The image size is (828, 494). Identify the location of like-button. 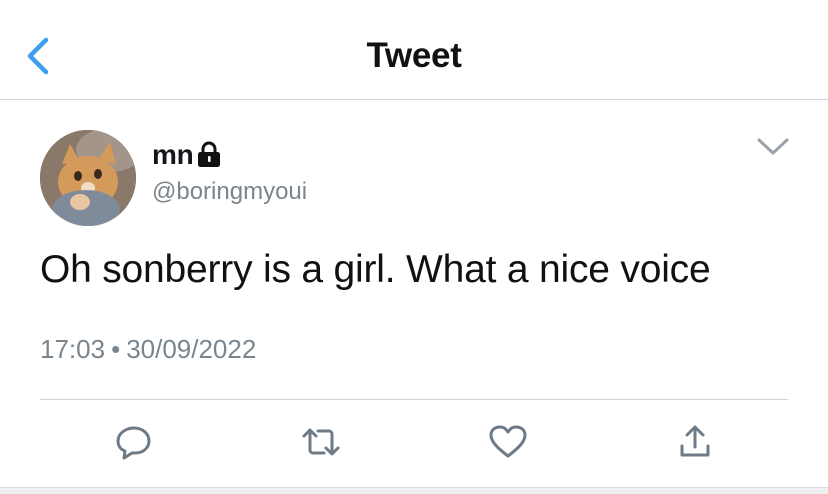
(508, 442).